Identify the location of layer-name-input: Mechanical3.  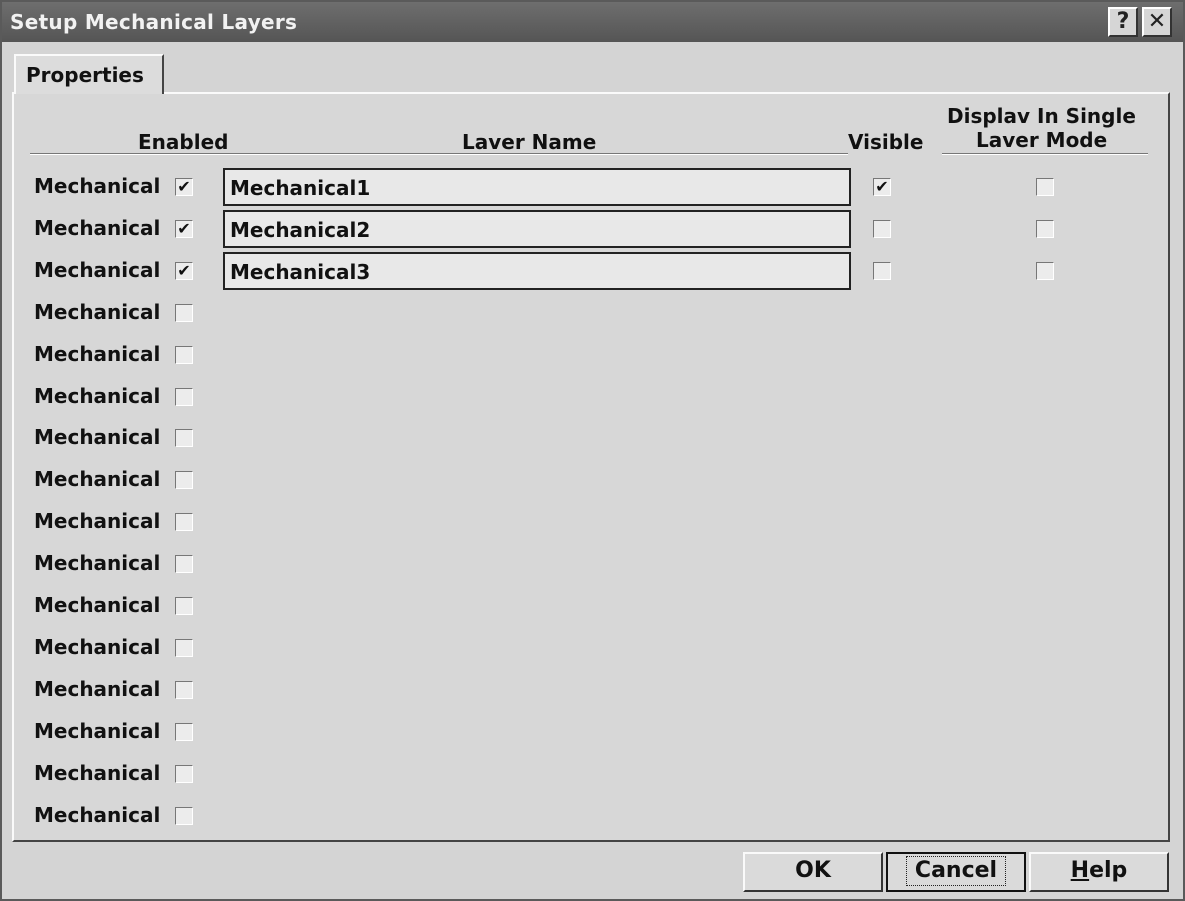
(537, 271).